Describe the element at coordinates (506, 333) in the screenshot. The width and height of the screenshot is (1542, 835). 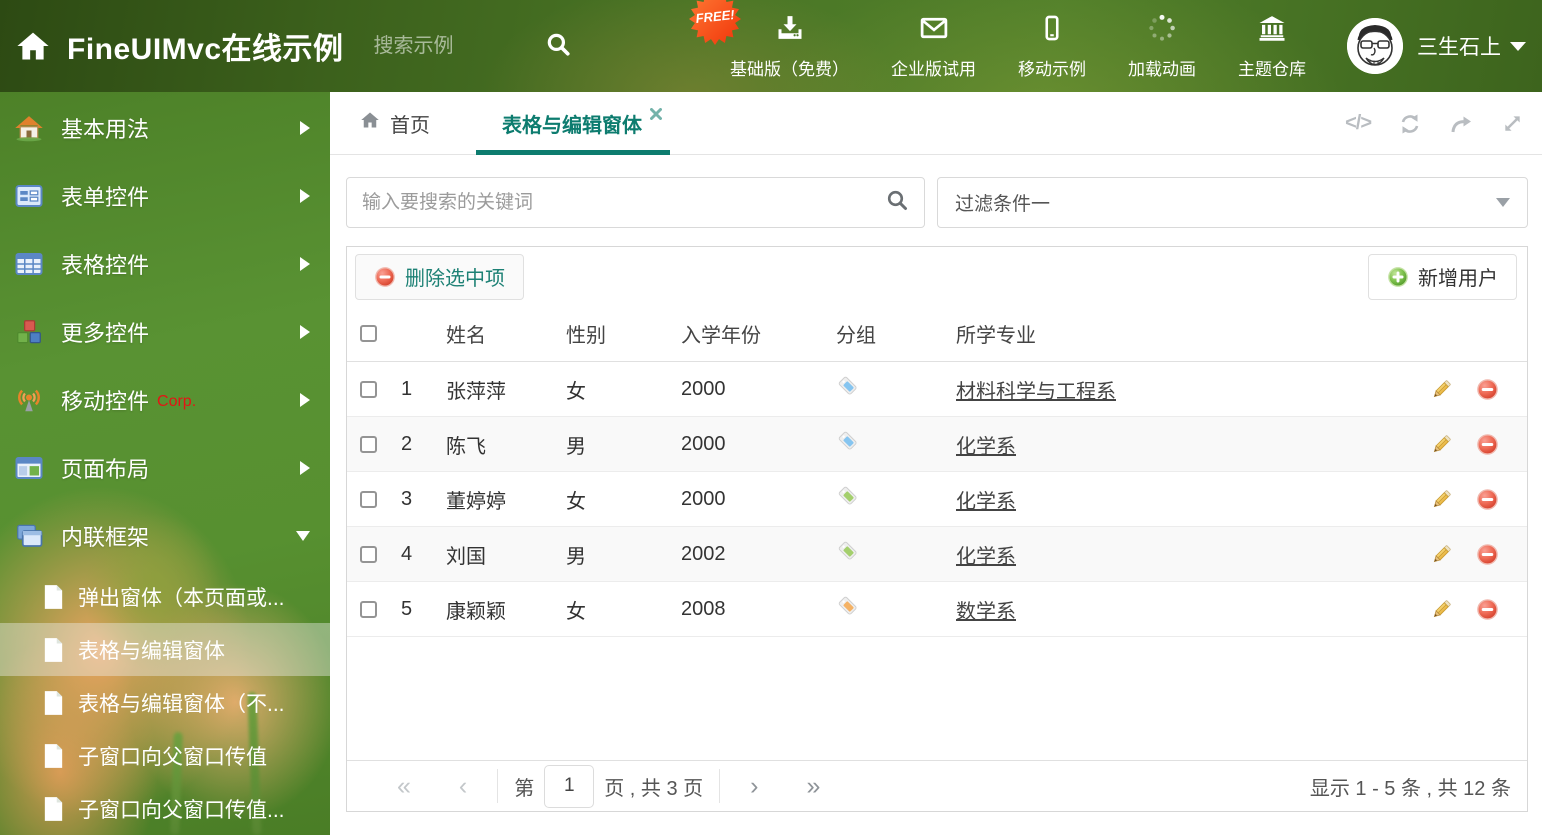
I see `col-header-name: 姓名` at that location.